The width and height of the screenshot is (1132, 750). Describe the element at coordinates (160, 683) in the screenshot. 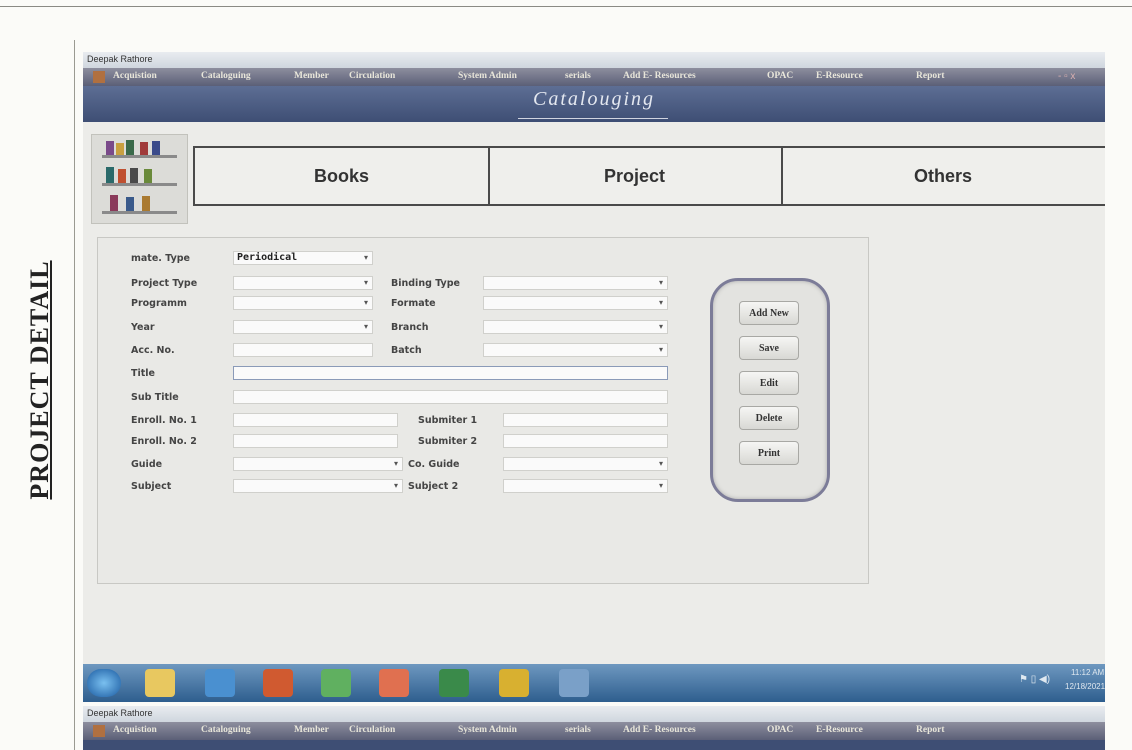

I see `folder-icon` at that location.